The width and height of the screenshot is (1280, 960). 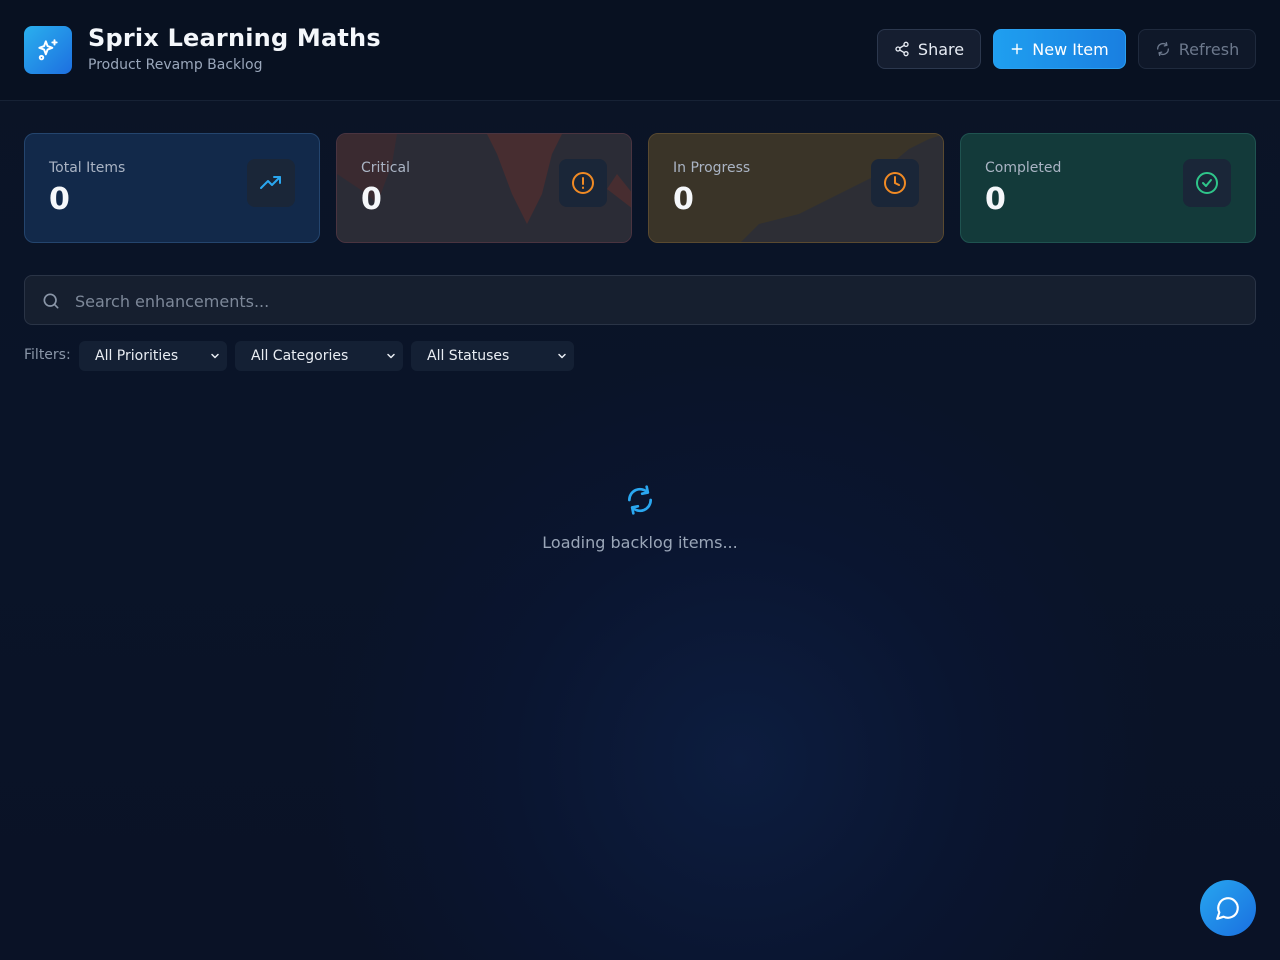 What do you see at coordinates (300, 356) in the screenshot?
I see `category-filter-value: All Categories` at bounding box center [300, 356].